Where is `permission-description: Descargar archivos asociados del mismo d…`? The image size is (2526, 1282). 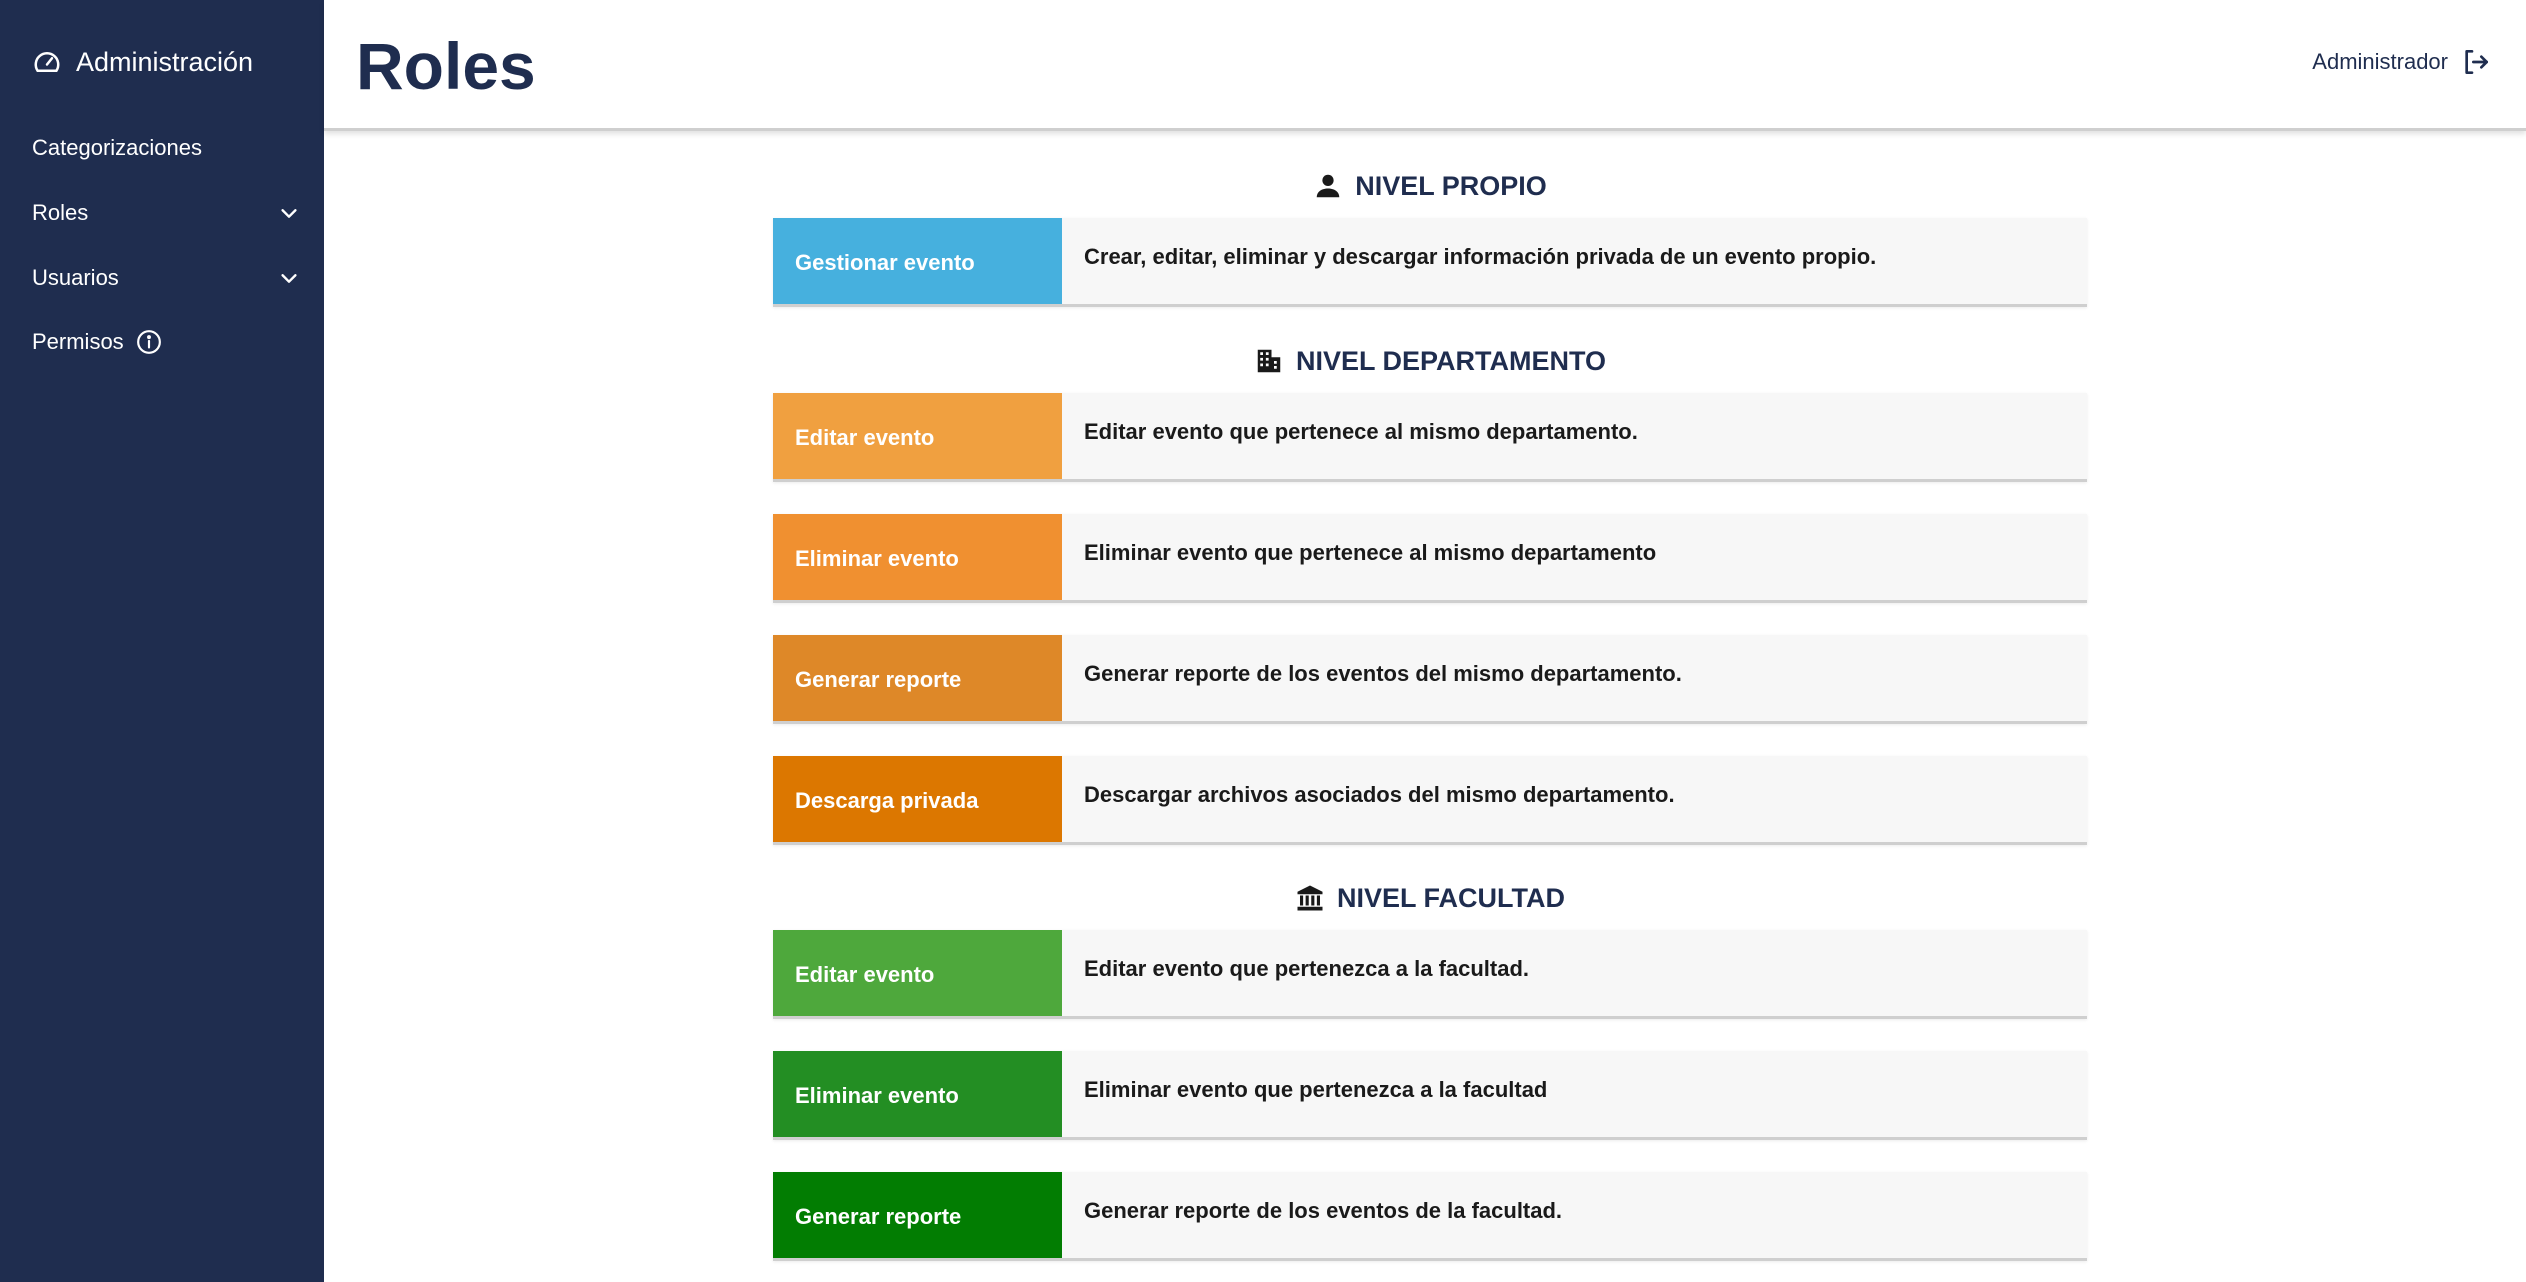 permission-description: Descargar archivos asociados del mismo d… is located at coordinates (1379, 794).